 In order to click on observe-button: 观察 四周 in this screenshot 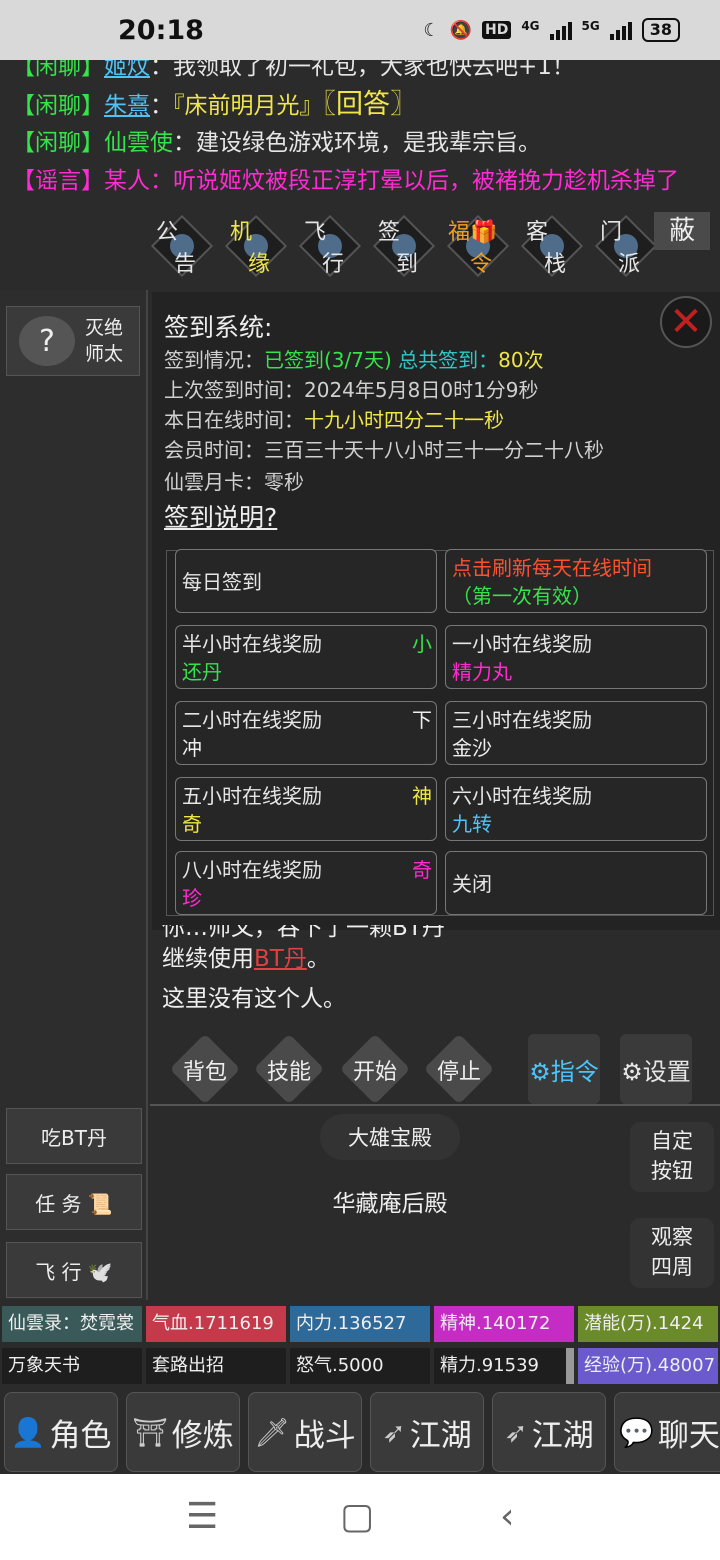, I will do `click(672, 1253)`.